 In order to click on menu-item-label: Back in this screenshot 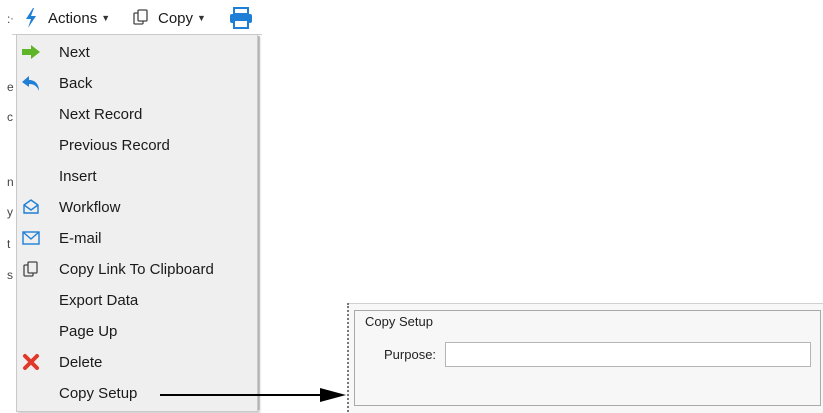, I will do `click(76, 83)`.